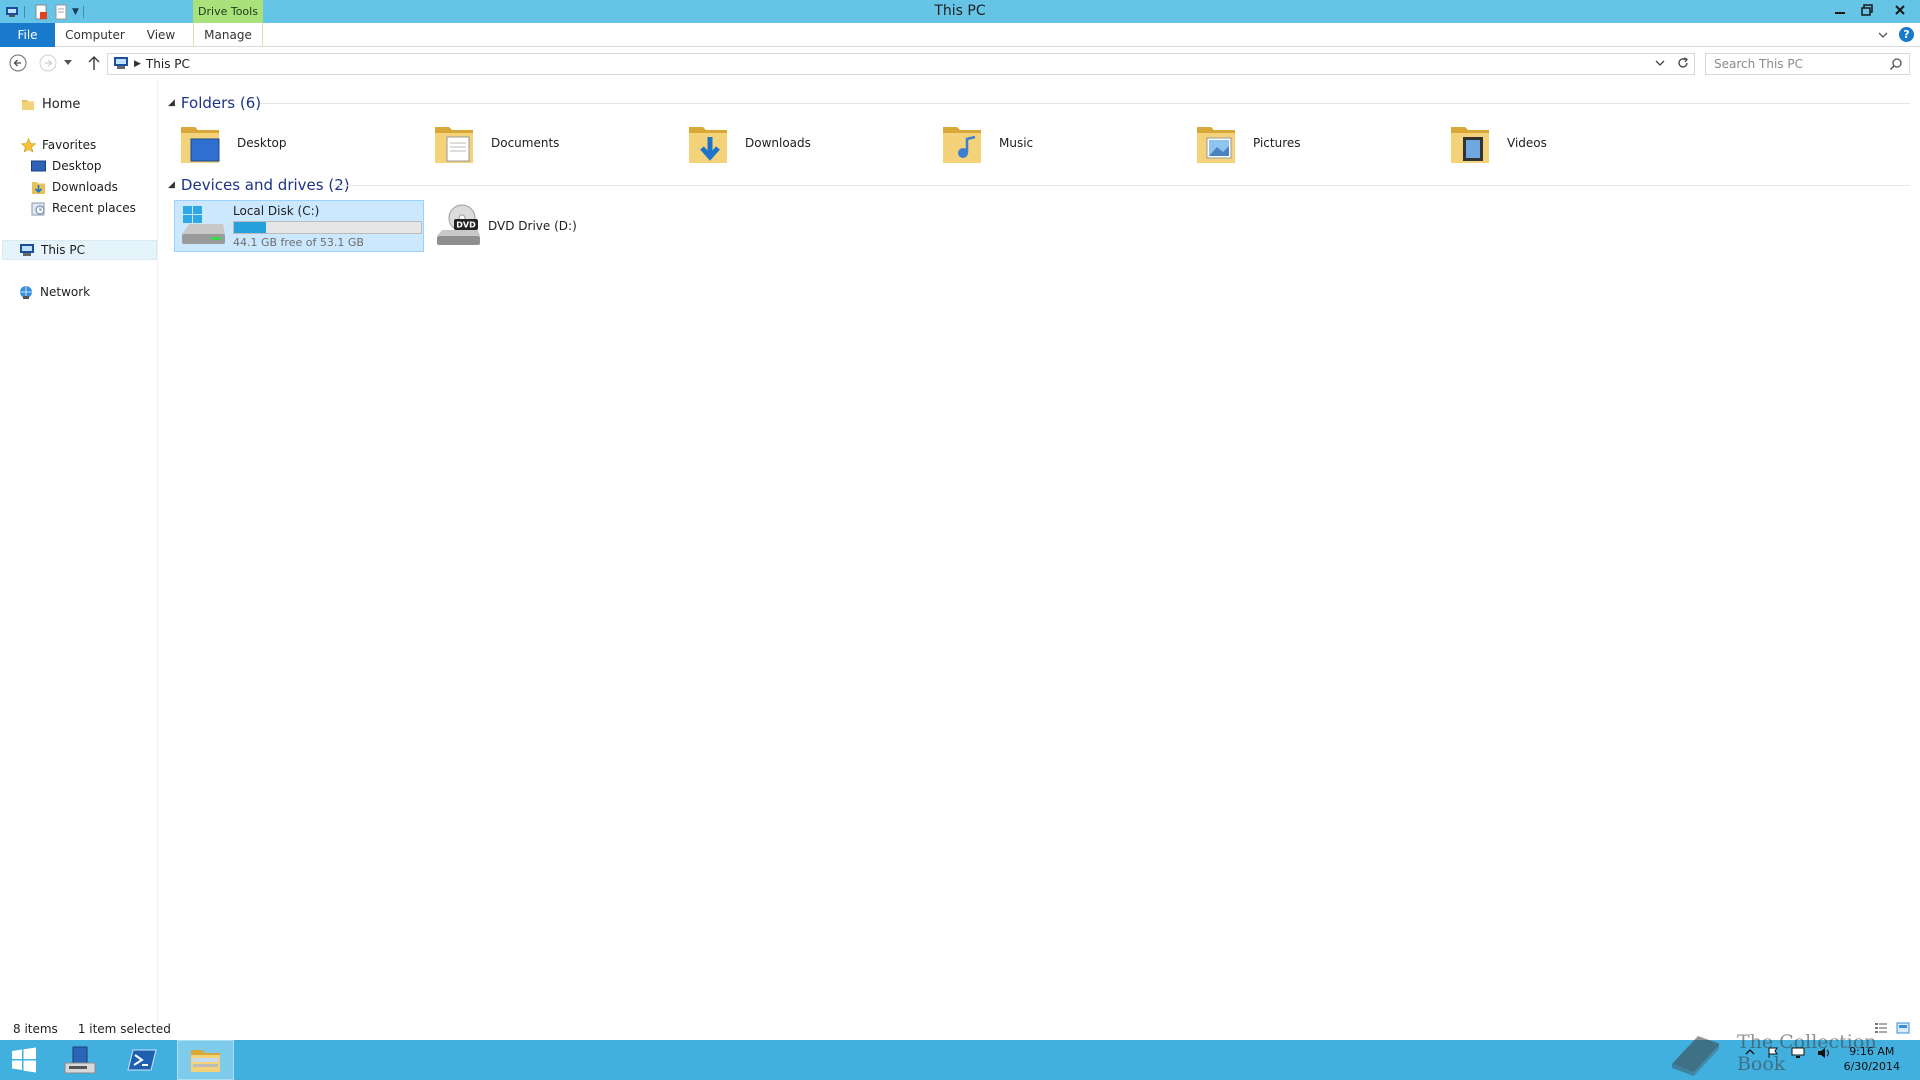 This screenshot has width=1920, height=1080. Describe the element at coordinates (41, 12) in the screenshot. I see `properties-icon` at that location.